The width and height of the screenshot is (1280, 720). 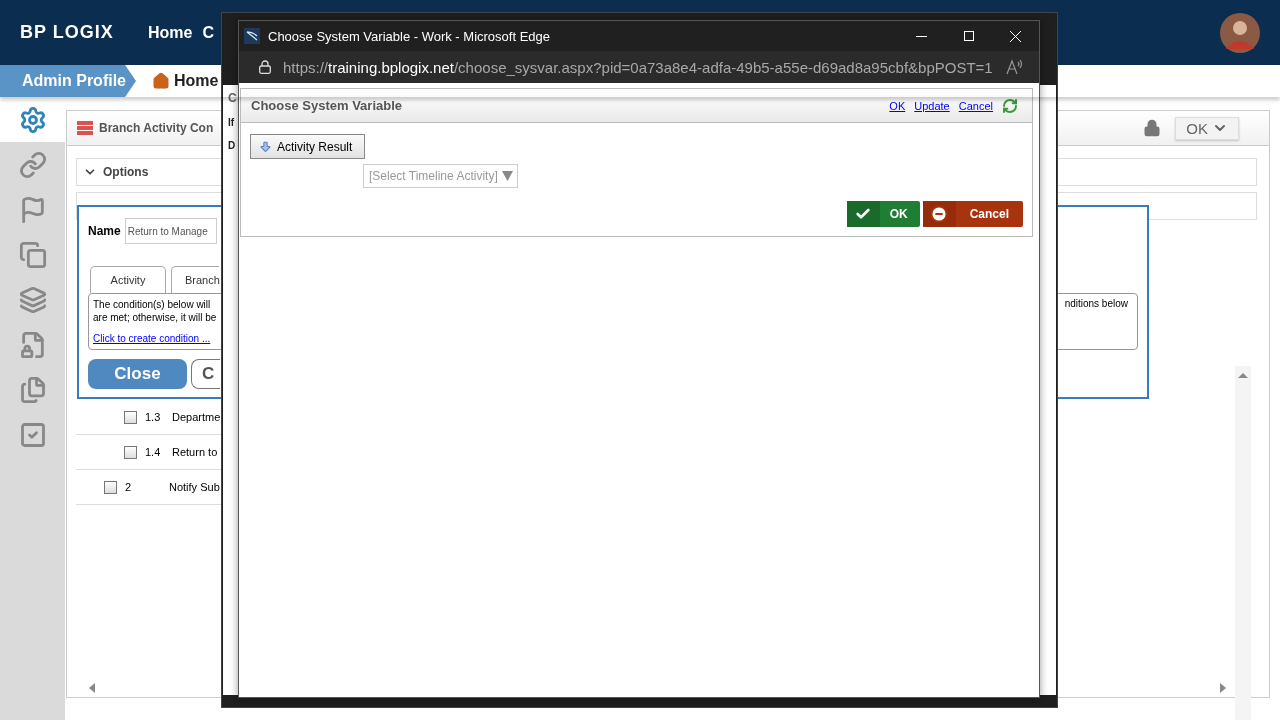 I want to click on read-aloud-icon, so click(x=1015, y=67).